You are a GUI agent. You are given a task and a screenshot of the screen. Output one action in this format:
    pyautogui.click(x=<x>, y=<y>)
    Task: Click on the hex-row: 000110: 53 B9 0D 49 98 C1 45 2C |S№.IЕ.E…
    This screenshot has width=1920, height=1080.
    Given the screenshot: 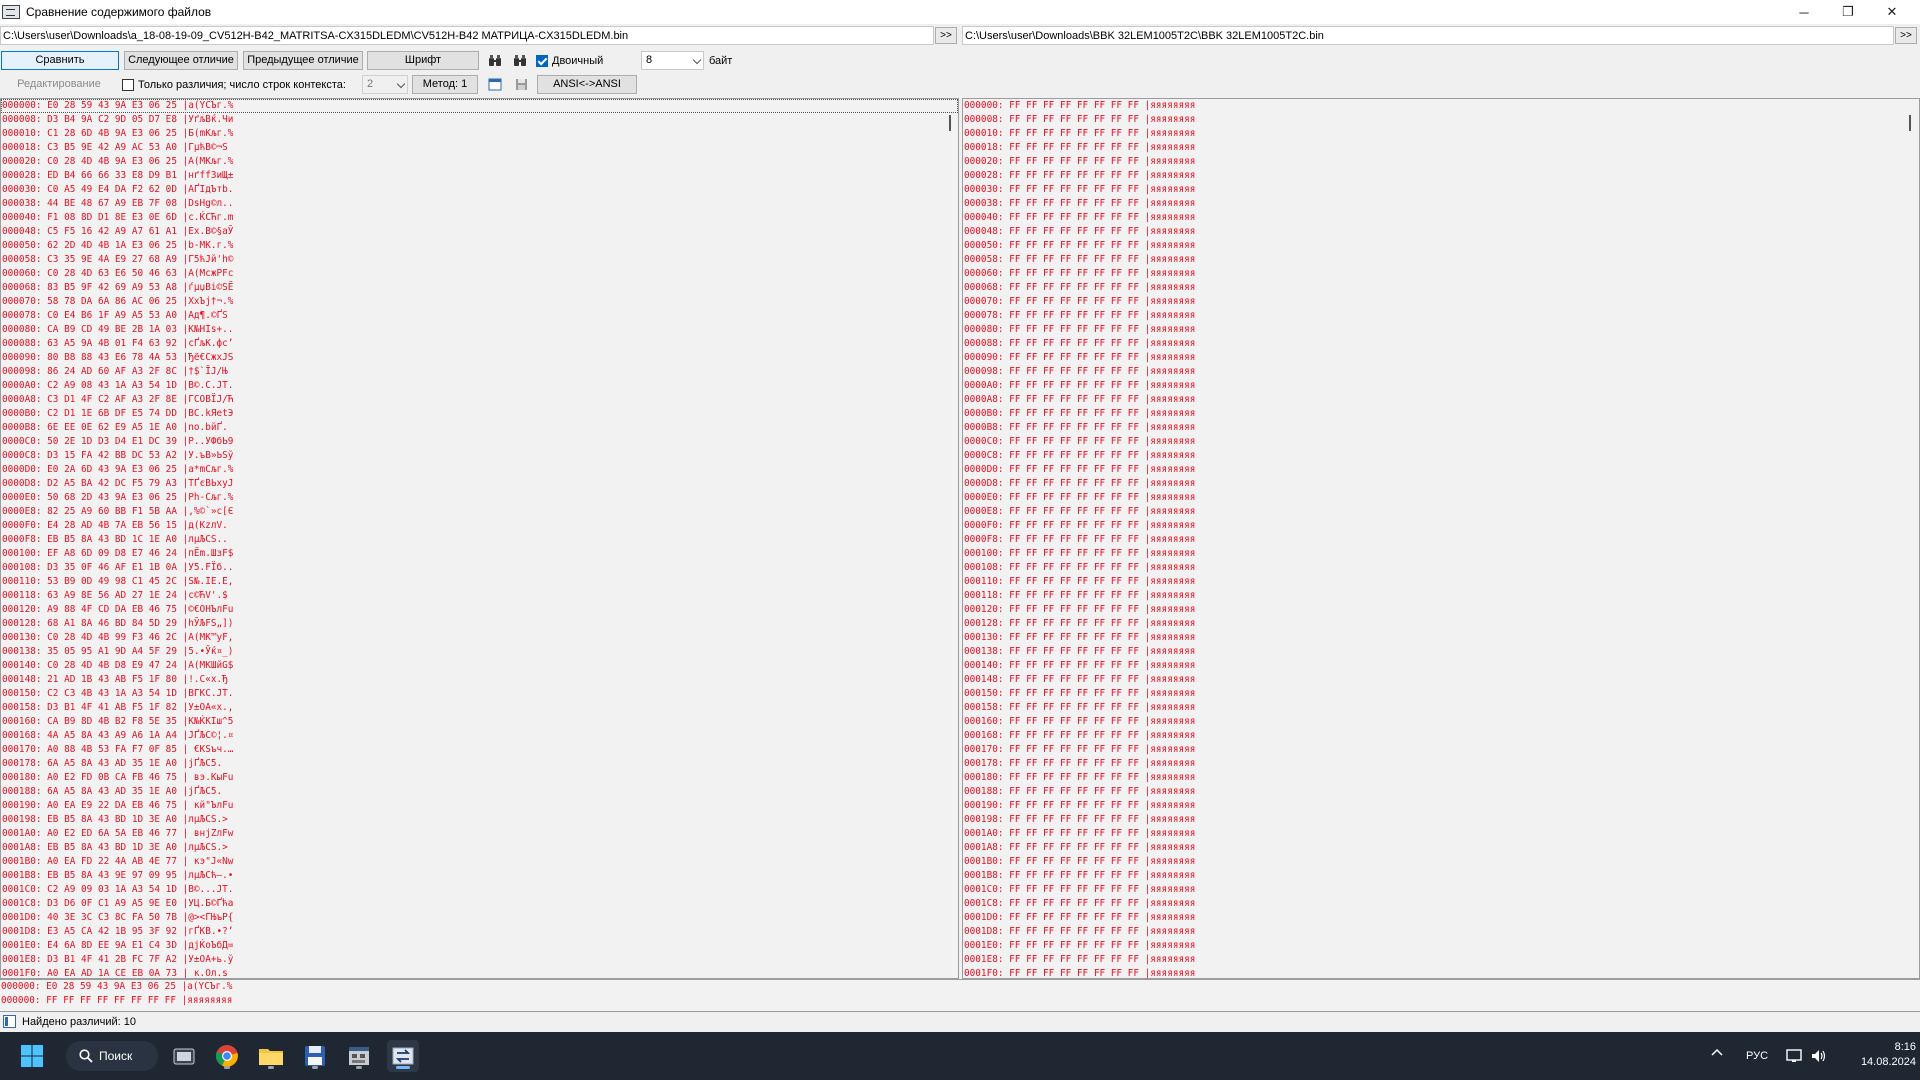 What is the action you would take?
    pyautogui.click(x=479, y=582)
    